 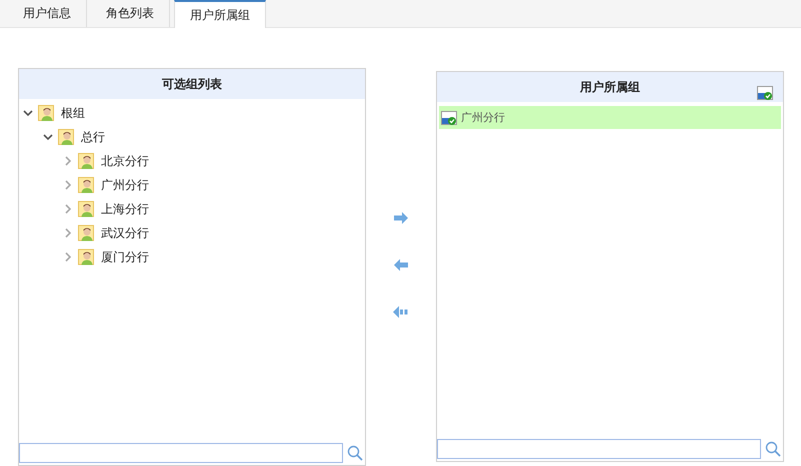 What do you see at coordinates (93, 137) in the screenshot?
I see `tree-item: 总行` at bounding box center [93, 137].